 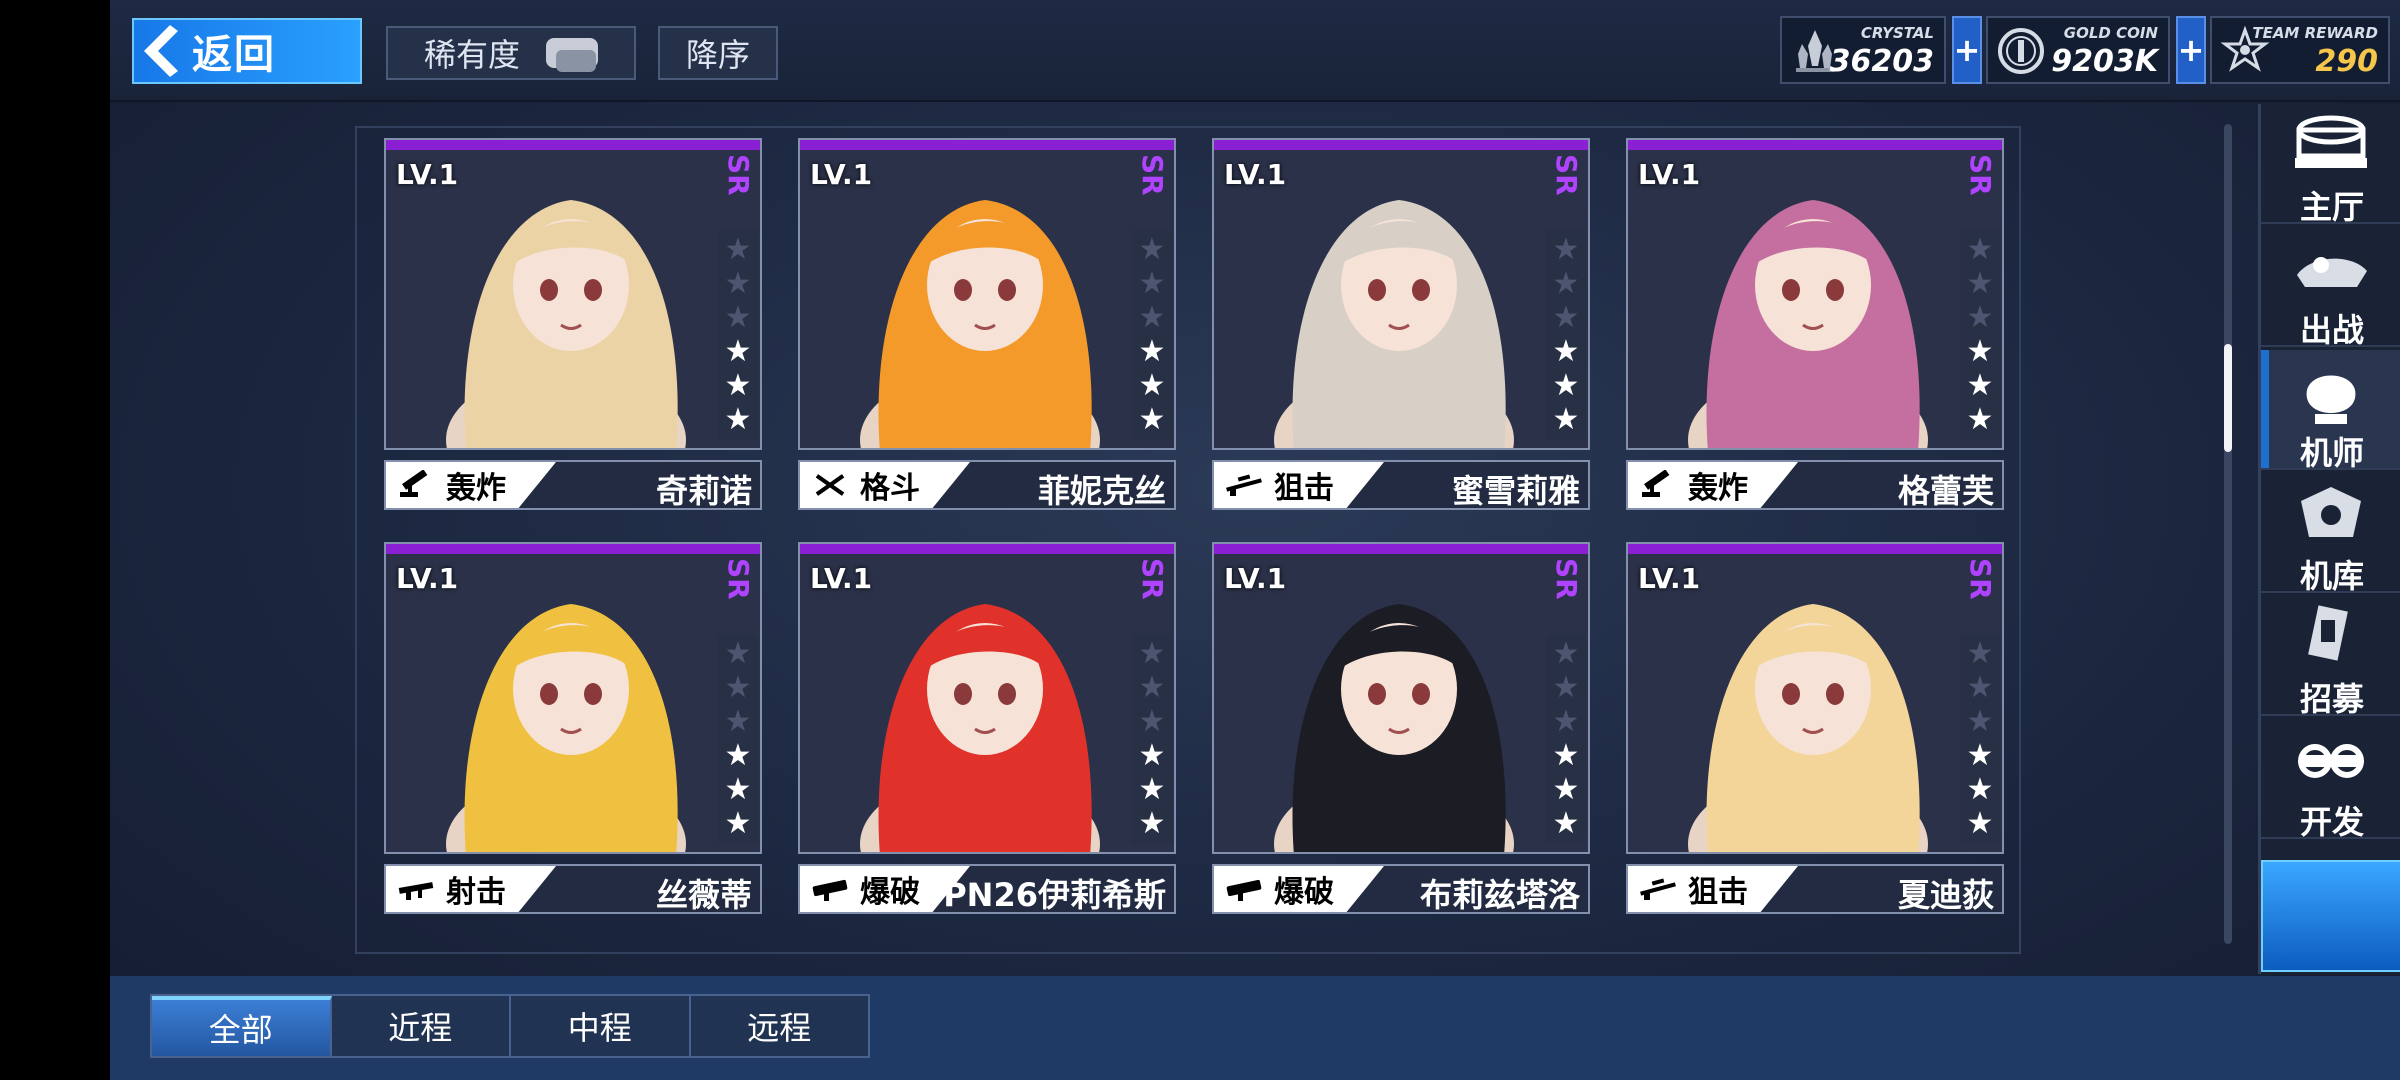 I want to click on tab-label: 全部, so click(x=240, y=1030).